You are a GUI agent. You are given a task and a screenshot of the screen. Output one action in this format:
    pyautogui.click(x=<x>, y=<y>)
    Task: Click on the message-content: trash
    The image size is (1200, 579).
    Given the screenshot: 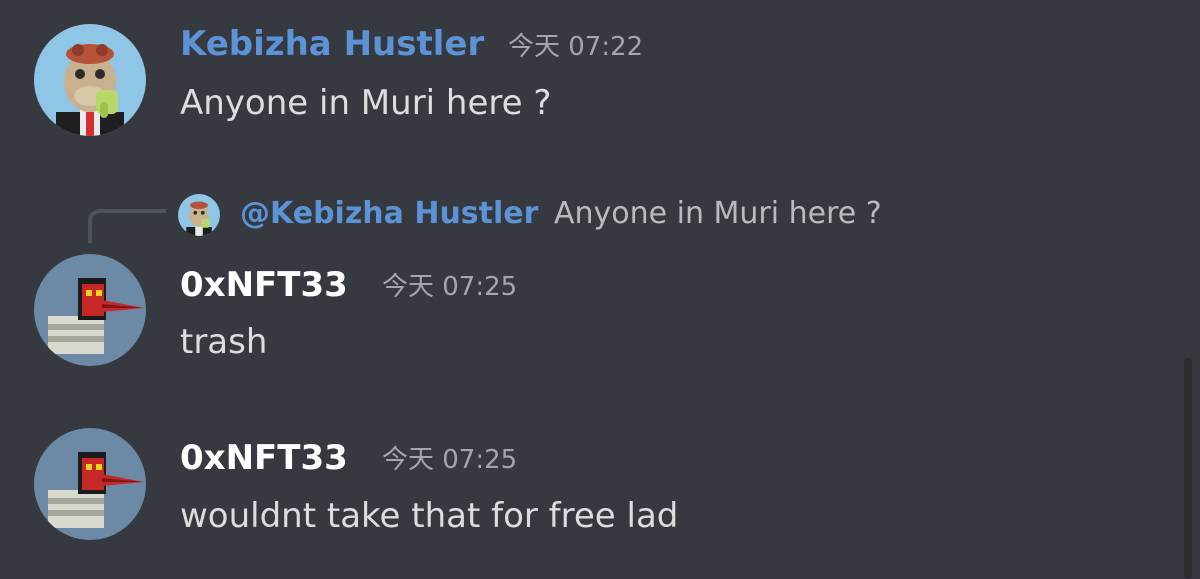 What is the action you would take?
    pyautogui.click(x=224, y=342)
    